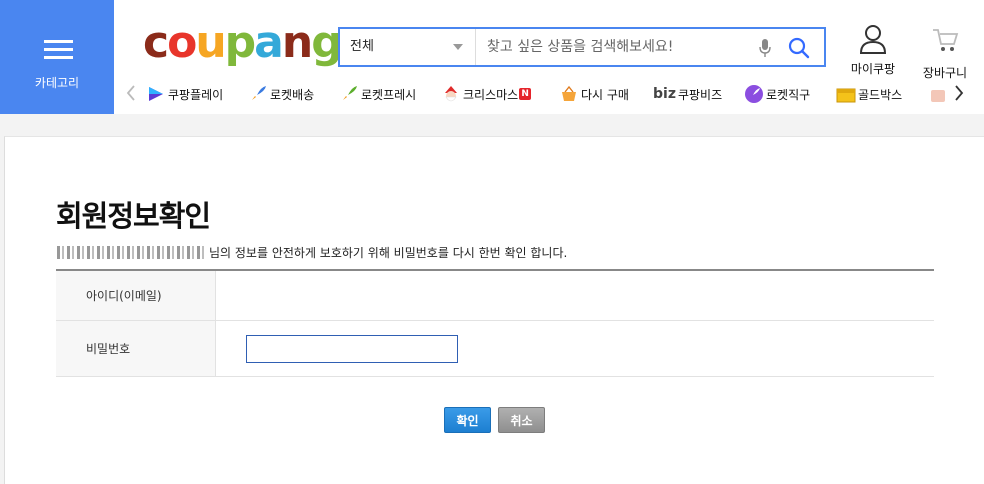  Describe the element at coordinates (575, 295) in the screenshot. I see `id-value` at that location.